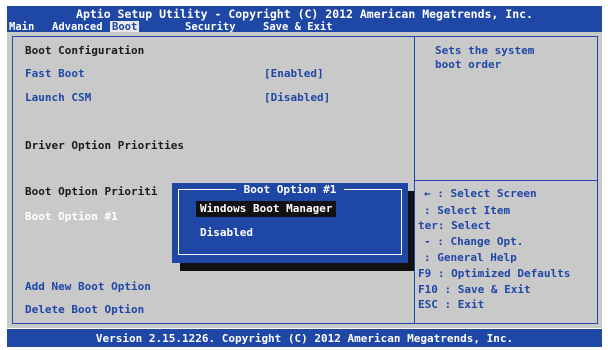 This screenshot has height=350, width=608. I want to click on help-key-save-exit: F10 : Save & Exit, so click(474, 289).